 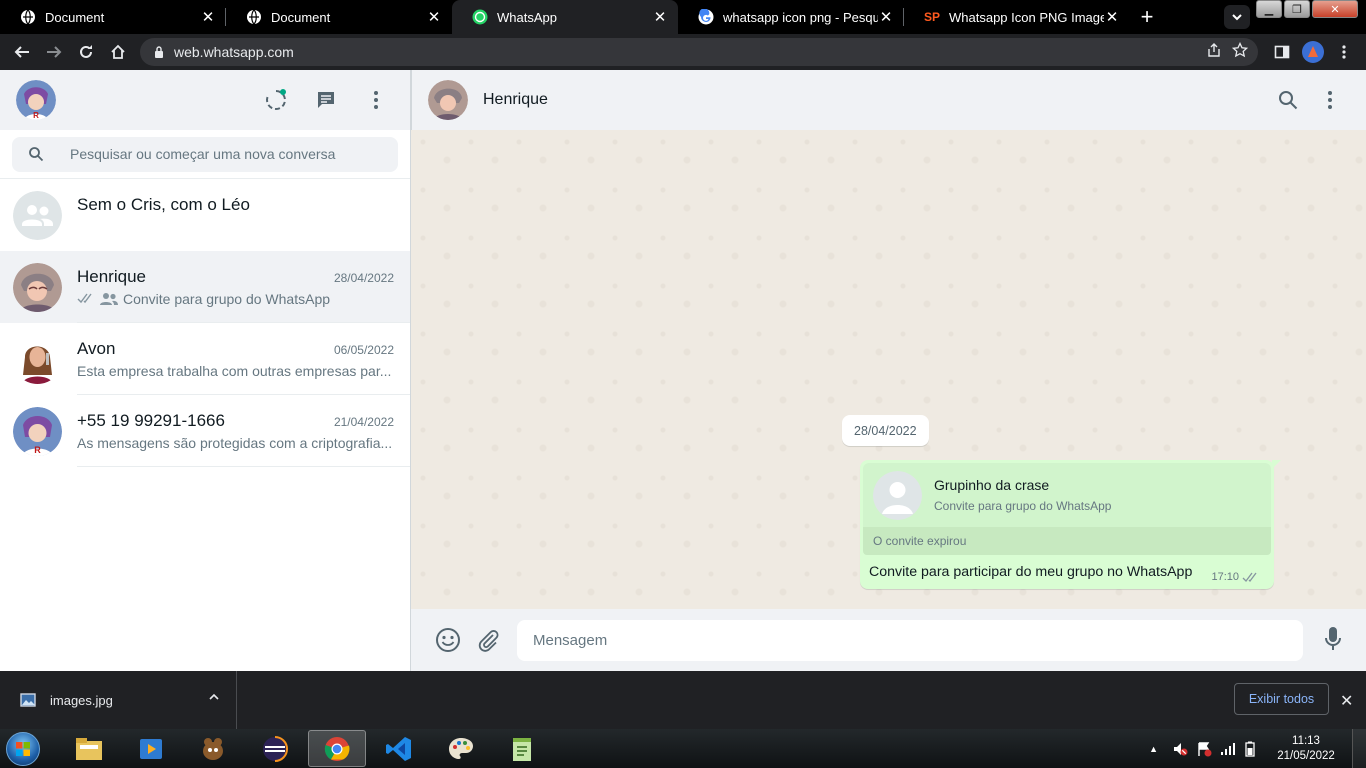 What do you see at coordinates (1281, 699) in the screenshot?
I see `show-all-downloads-button: Exibir todos` at bounding box center [1281, 699].